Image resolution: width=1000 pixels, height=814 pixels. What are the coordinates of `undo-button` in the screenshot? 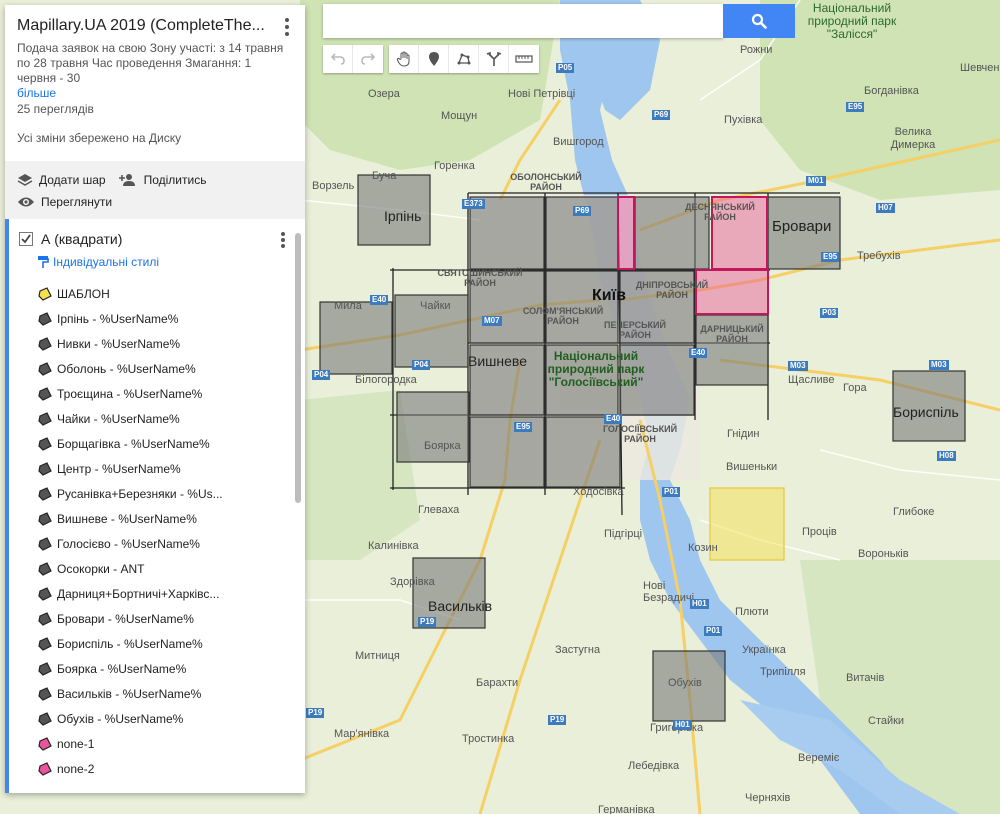 It's located at (338, 59).